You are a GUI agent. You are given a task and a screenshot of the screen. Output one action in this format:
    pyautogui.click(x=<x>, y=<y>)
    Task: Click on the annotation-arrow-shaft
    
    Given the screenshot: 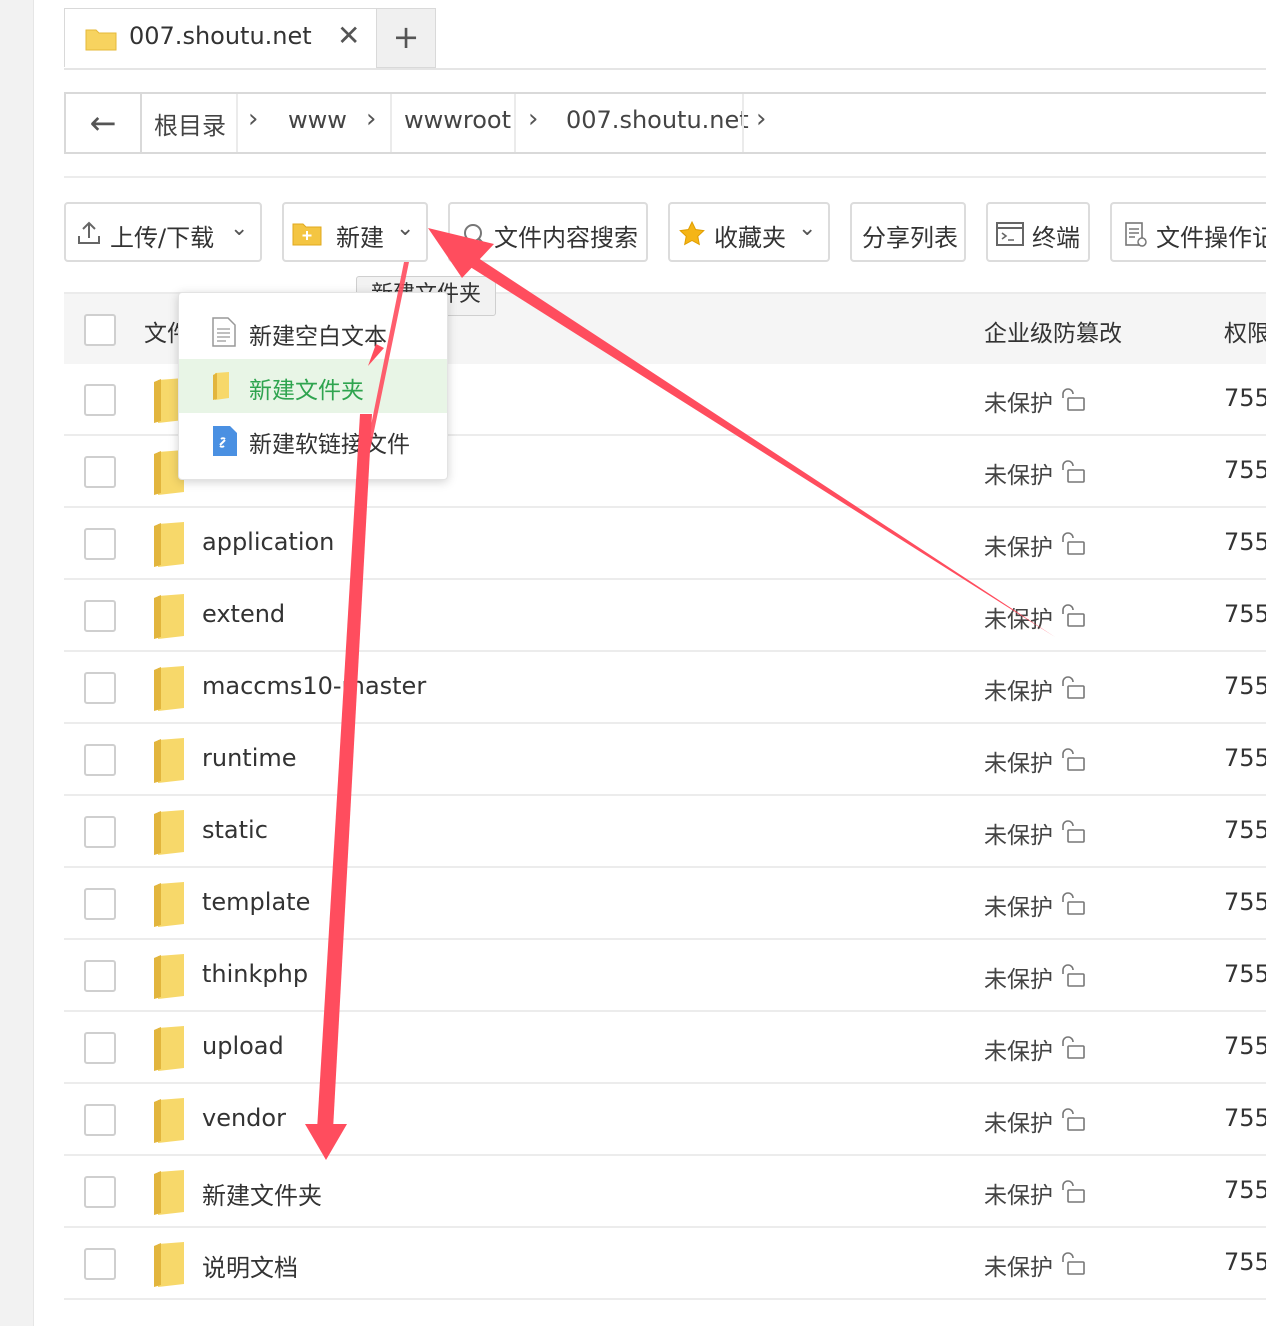 What is the action you would take?
    pyautogui.click(x=344, y=772)
    